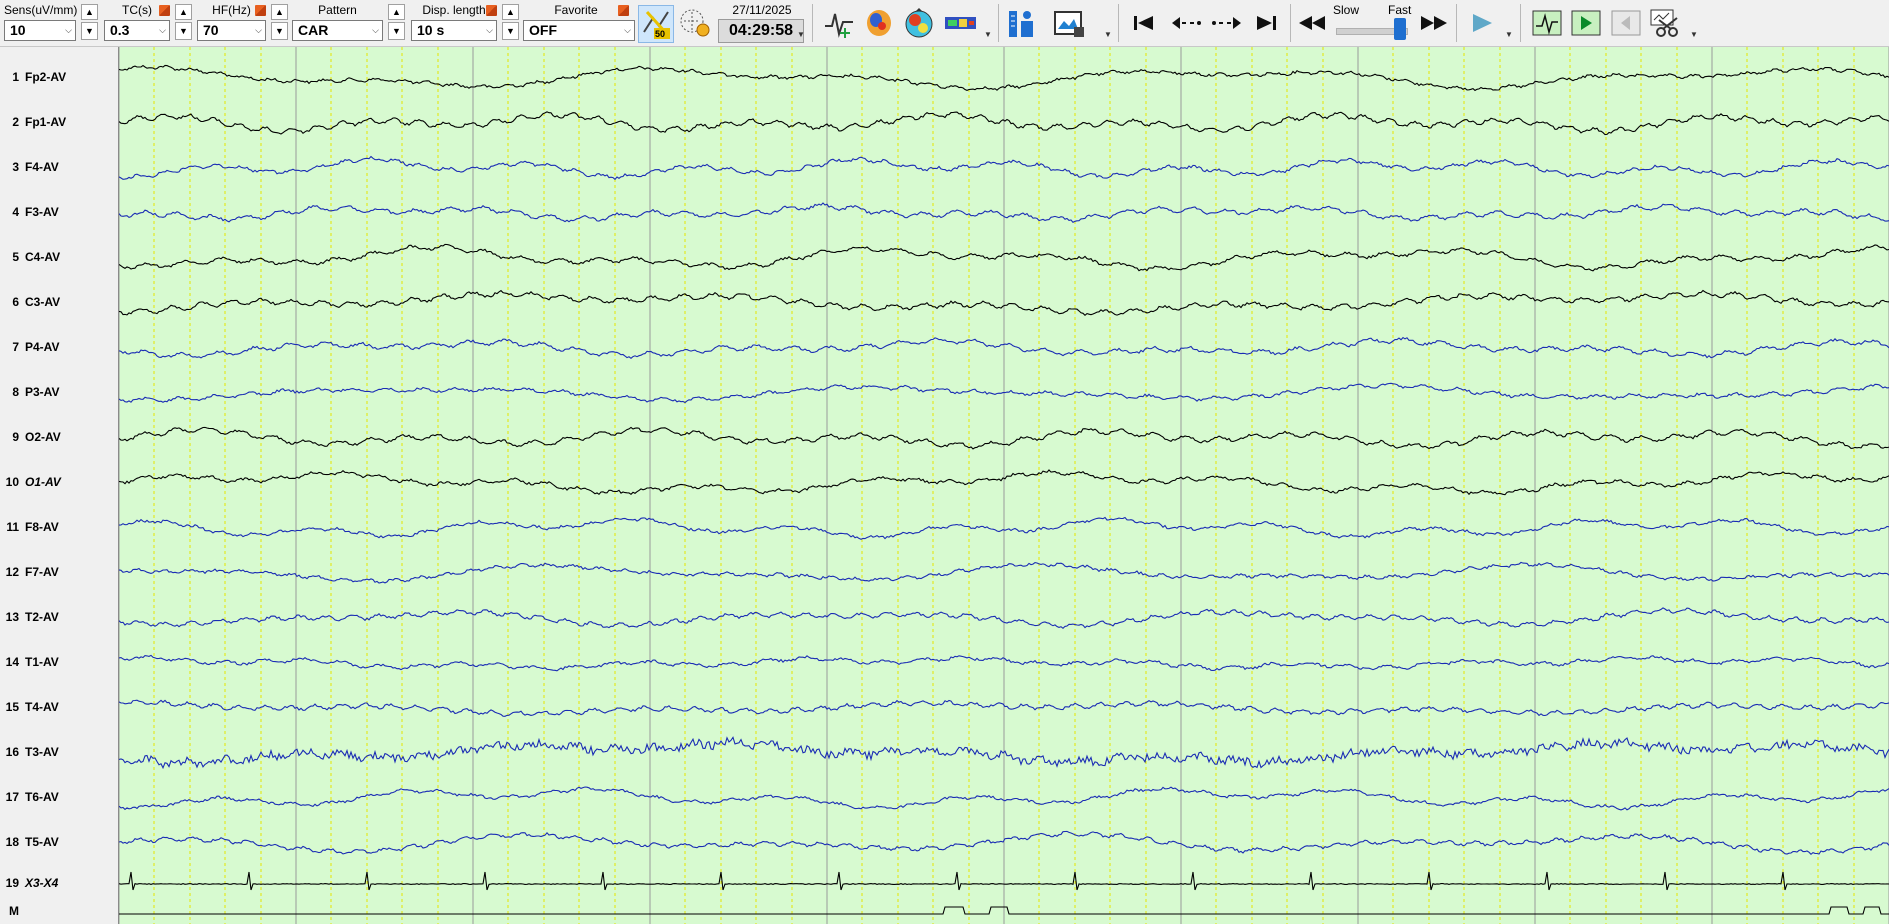 Image resolution: width=1889 pixels, height=924 pixels. I want to click on channel-number: 5, so click(15, 257).